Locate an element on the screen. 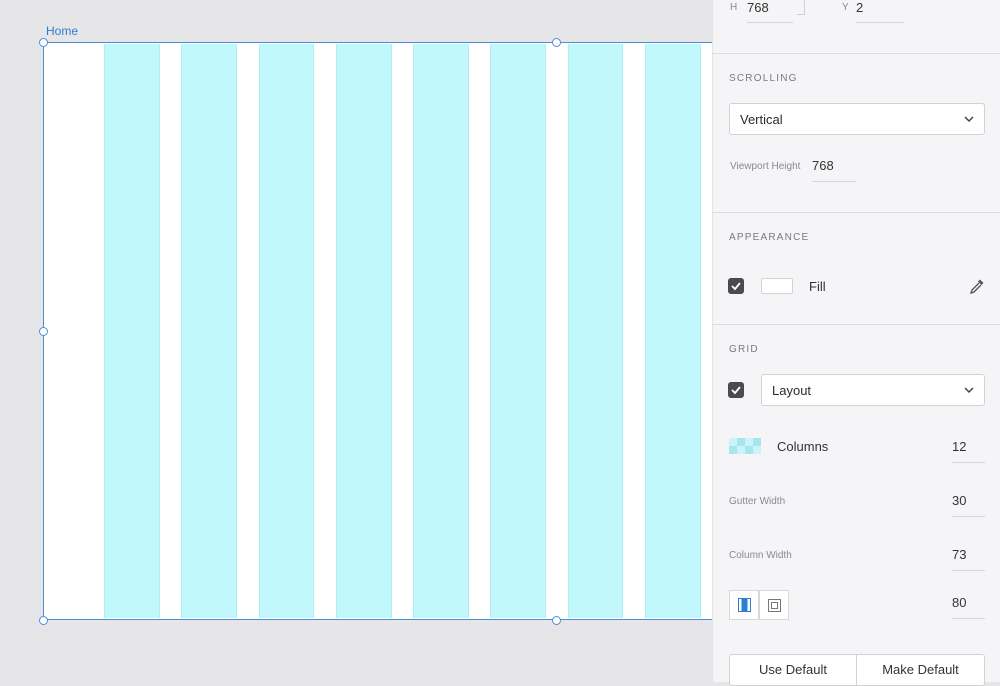  y-label: Y is located at coordinates (845, 7).